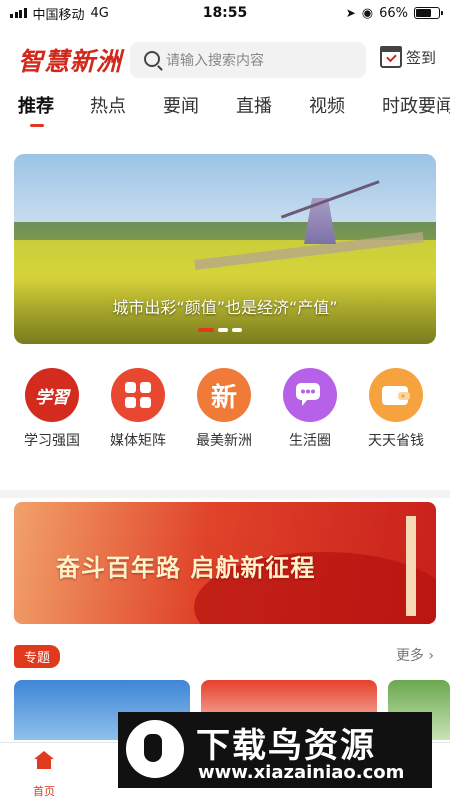 This screenshot has width=450, height=800. Describe the element at coordinates (225, 494) in the screenshot. I see `section-divider` at that location.